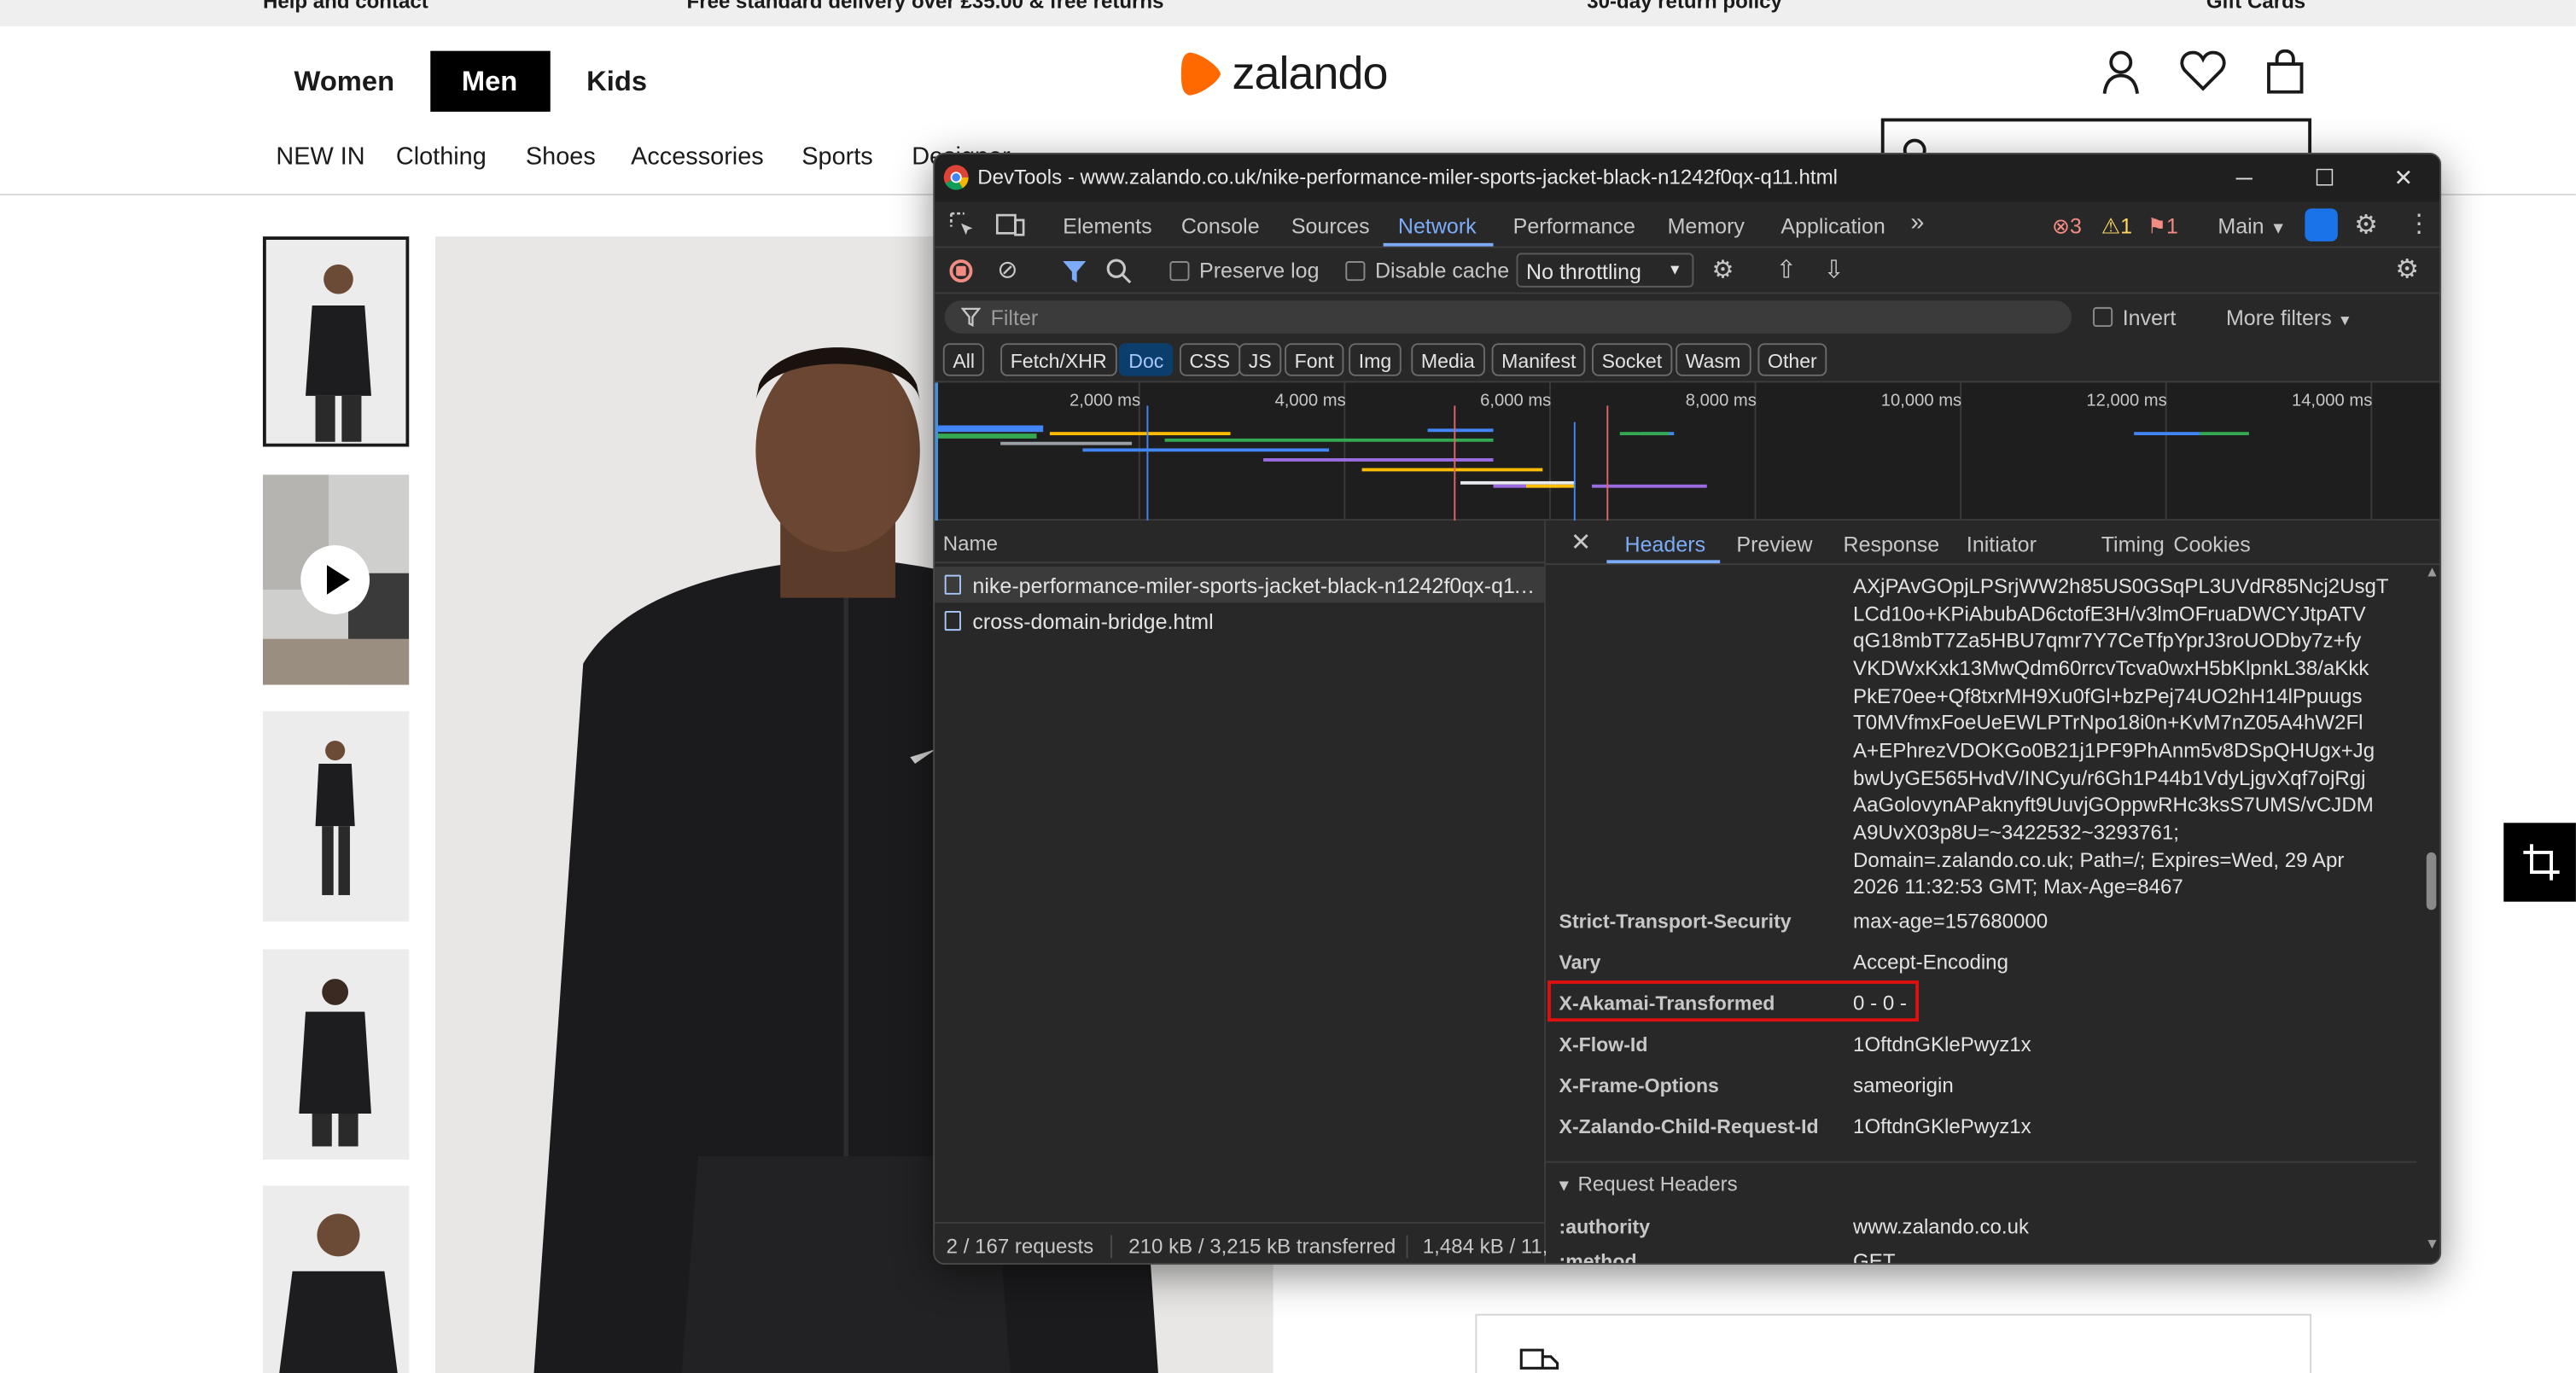  What do you see at coordinates (1058, 359) in the screenshot?
I see `type-filter-fetch-xhr: Fetch/XHR` at bounding box center [1058, 359].